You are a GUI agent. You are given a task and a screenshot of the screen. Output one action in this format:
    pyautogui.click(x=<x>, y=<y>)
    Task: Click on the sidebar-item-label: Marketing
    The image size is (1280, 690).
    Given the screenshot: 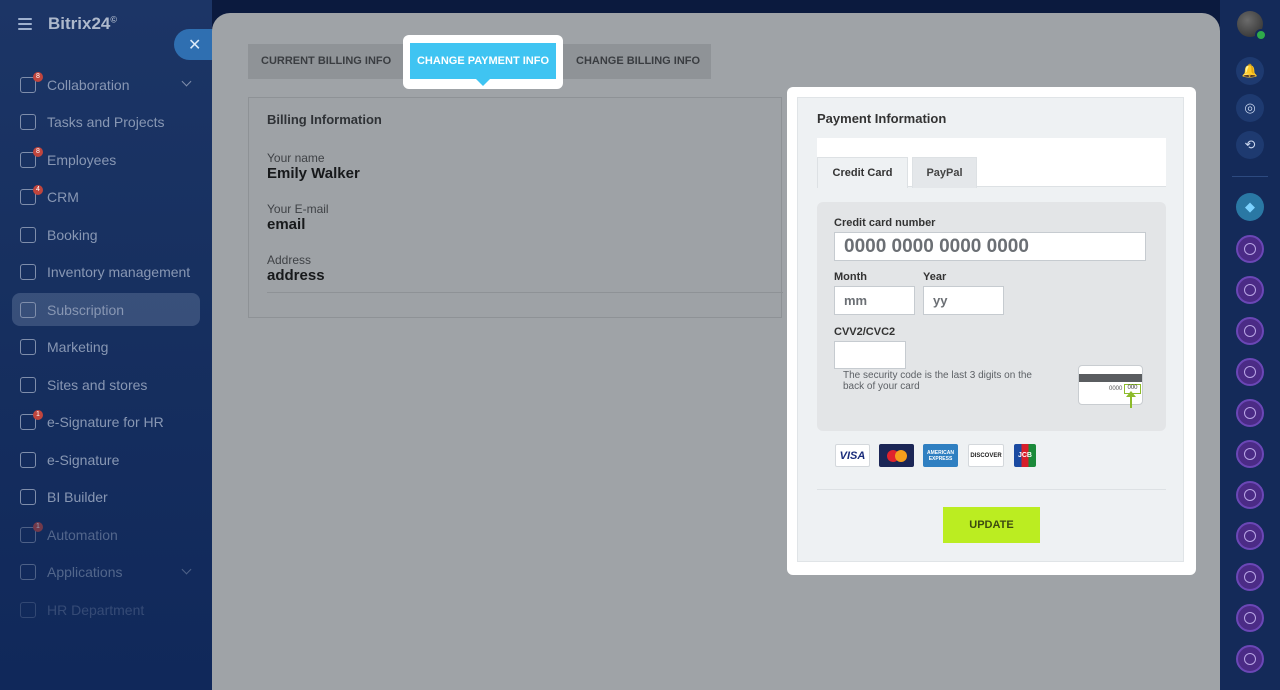 What is the action you would take?
    pyautogui.click(x=78, y=347)
    